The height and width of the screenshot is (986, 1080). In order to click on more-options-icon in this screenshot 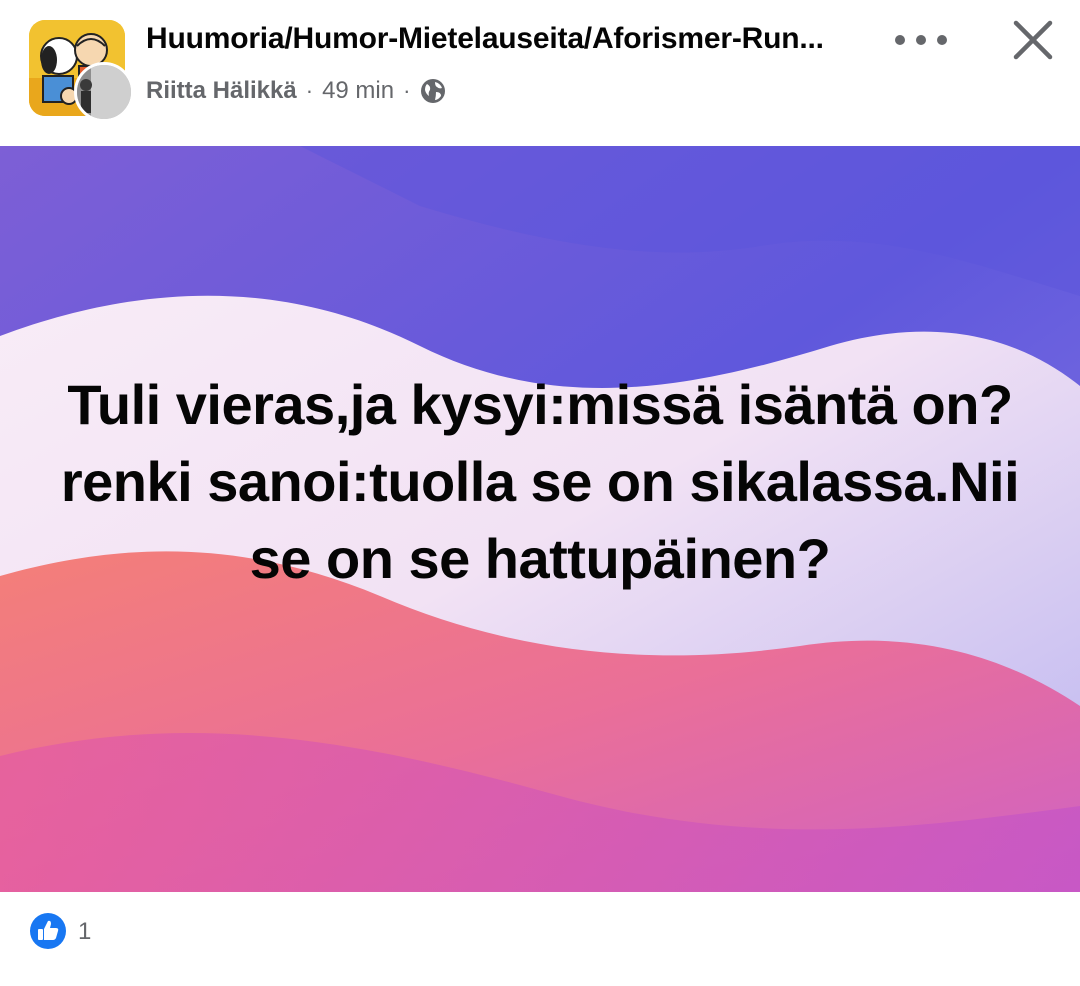, I will do `click(921, 40)`.